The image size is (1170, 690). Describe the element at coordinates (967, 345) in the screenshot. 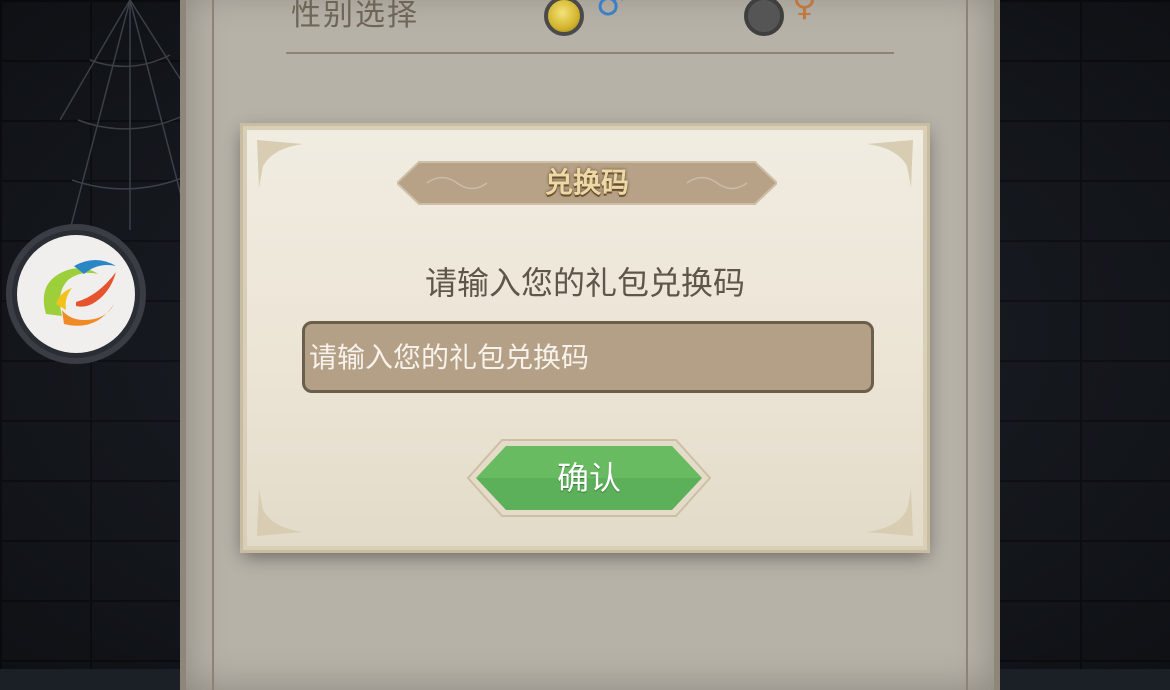

I see `panel-border-right` at that location.